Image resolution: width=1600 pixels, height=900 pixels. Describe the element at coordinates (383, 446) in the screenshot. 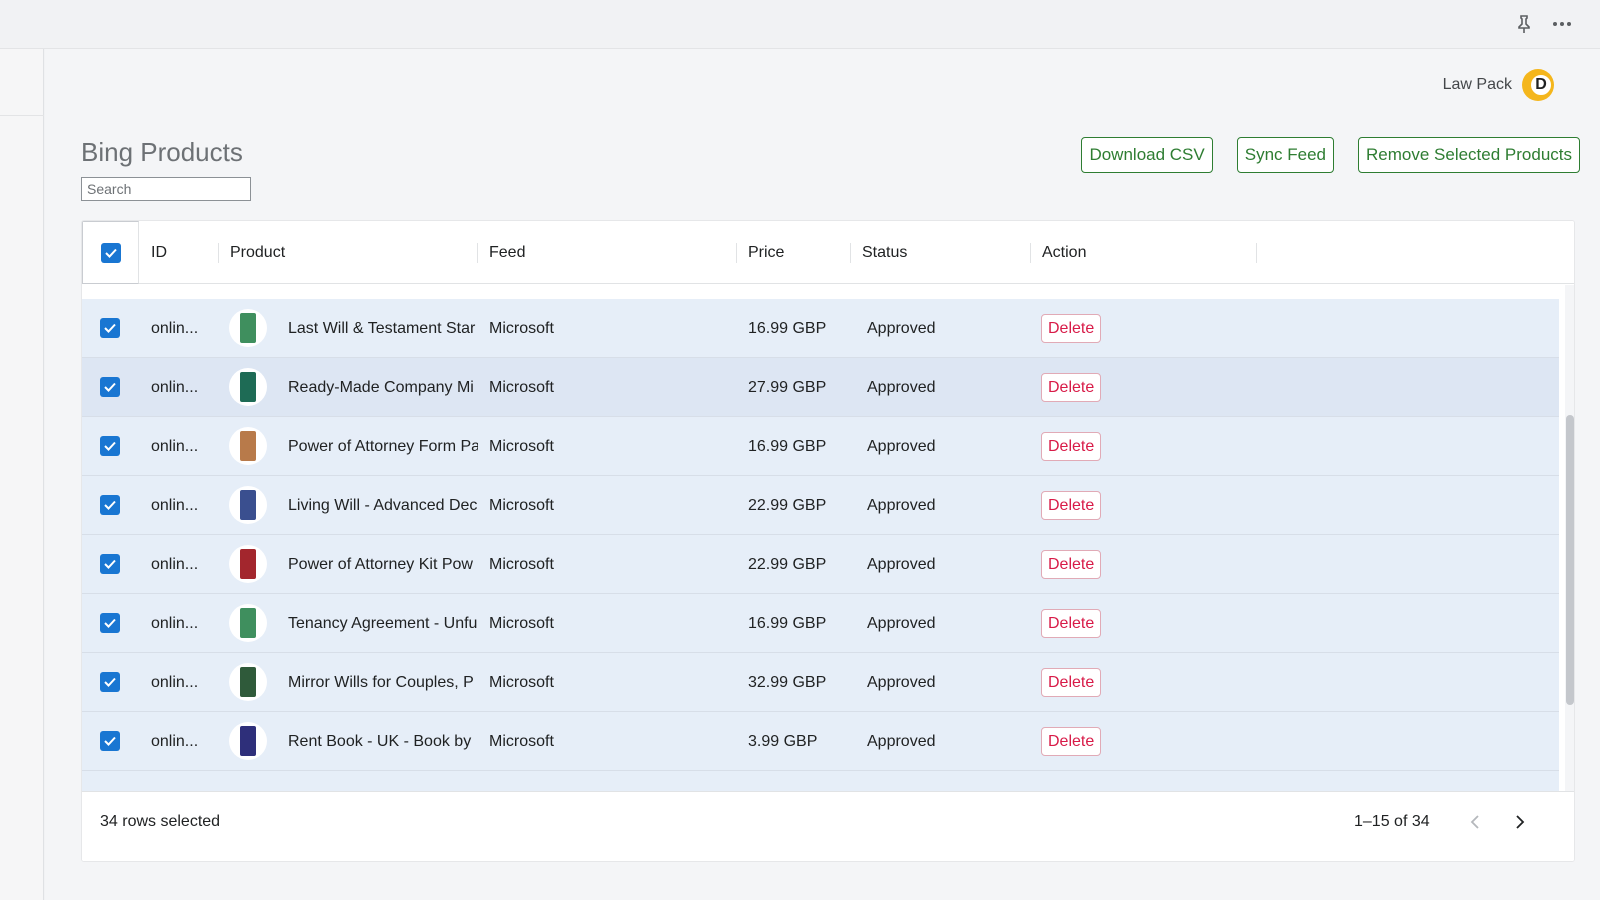

I see `row-product: Power of Attorney Form Pa` at that location.